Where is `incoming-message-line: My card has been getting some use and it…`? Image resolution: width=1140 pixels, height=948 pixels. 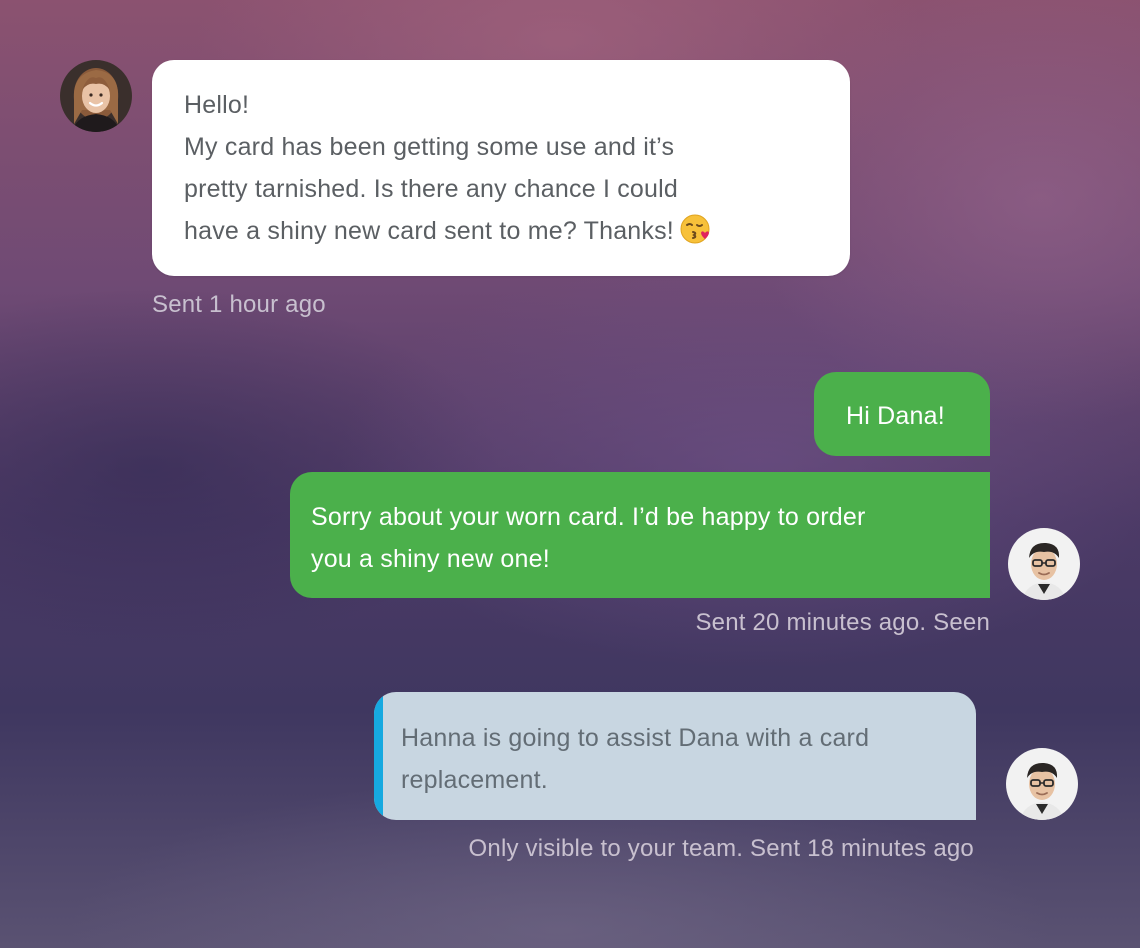 incoming-message-line: My card has been getting some use and it… is located at coordinates (429, 147).